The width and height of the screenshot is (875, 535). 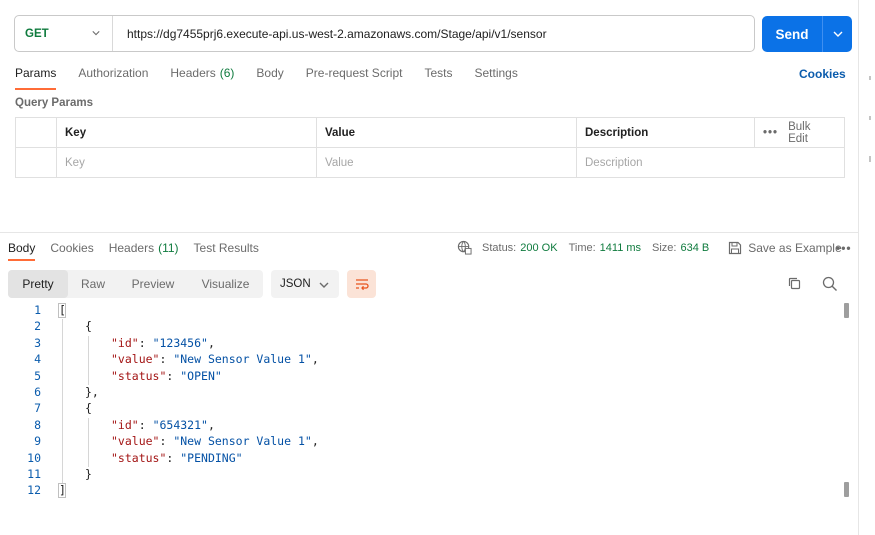 What do you see at coordinates (153, 284) in the screenshot?
I see `format-tab-preview: Preview` at bounding box center [153, 284].